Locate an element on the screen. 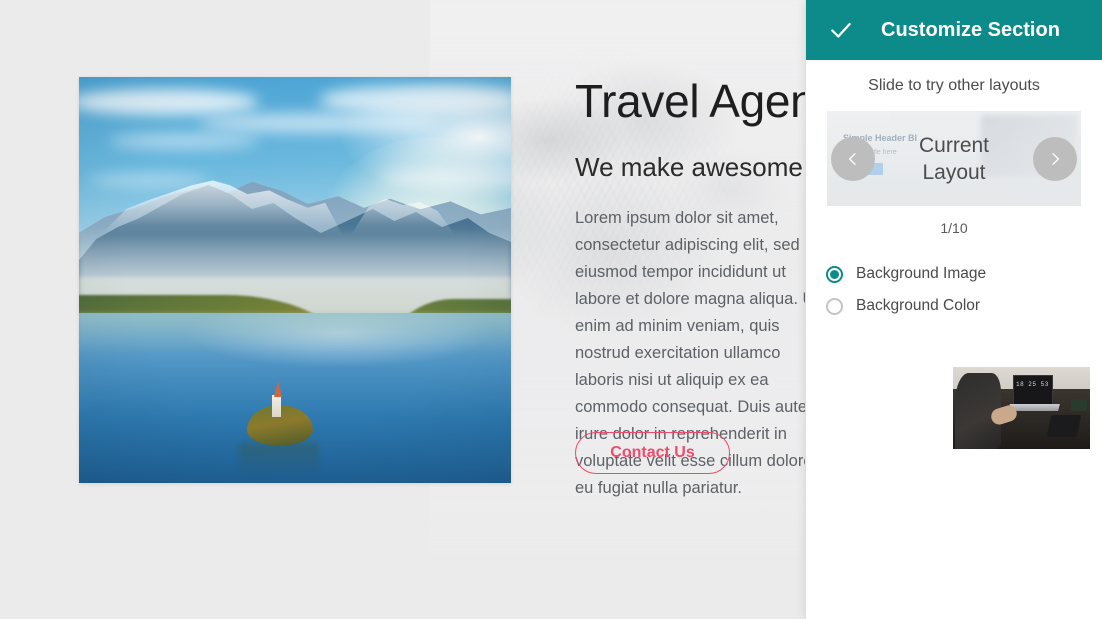 The width and height of the screenshot is (1102, 619). preview-desk-object is located at coordinates (1079, 405).